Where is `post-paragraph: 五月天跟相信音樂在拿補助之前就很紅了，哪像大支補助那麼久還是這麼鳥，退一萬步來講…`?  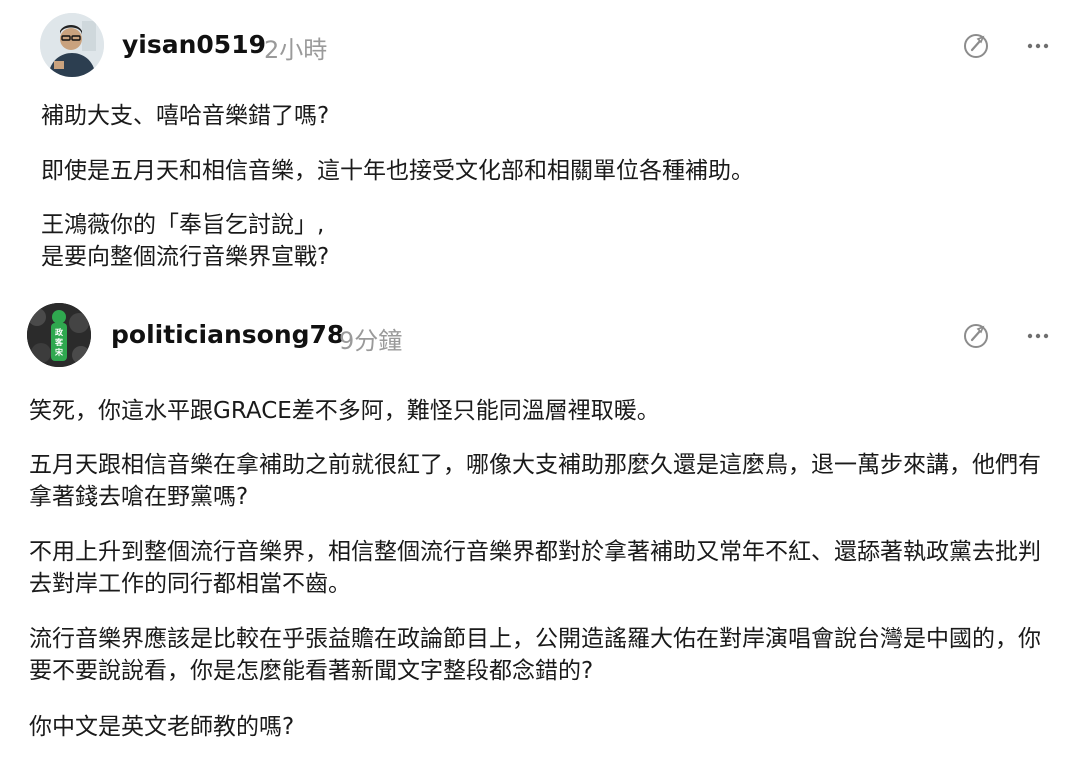
post-paragraph: 五月天跟相信音樂在拿補助之前就很紅了，哪像大支補助那麼久還是這麼鳥，退一萬步來講… is located at coordinates (535, 481).